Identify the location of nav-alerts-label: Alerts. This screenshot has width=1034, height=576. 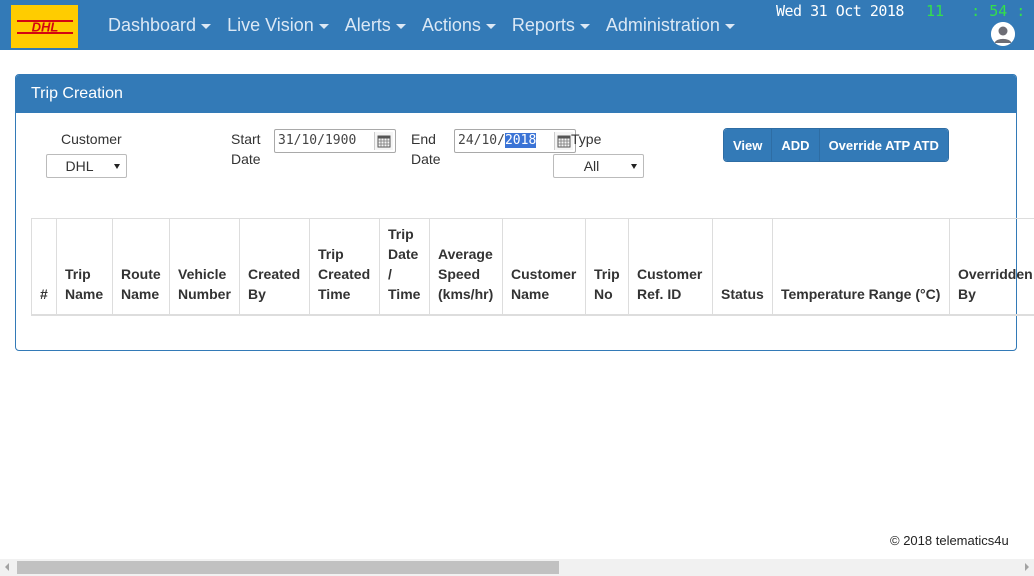
(367, 24).